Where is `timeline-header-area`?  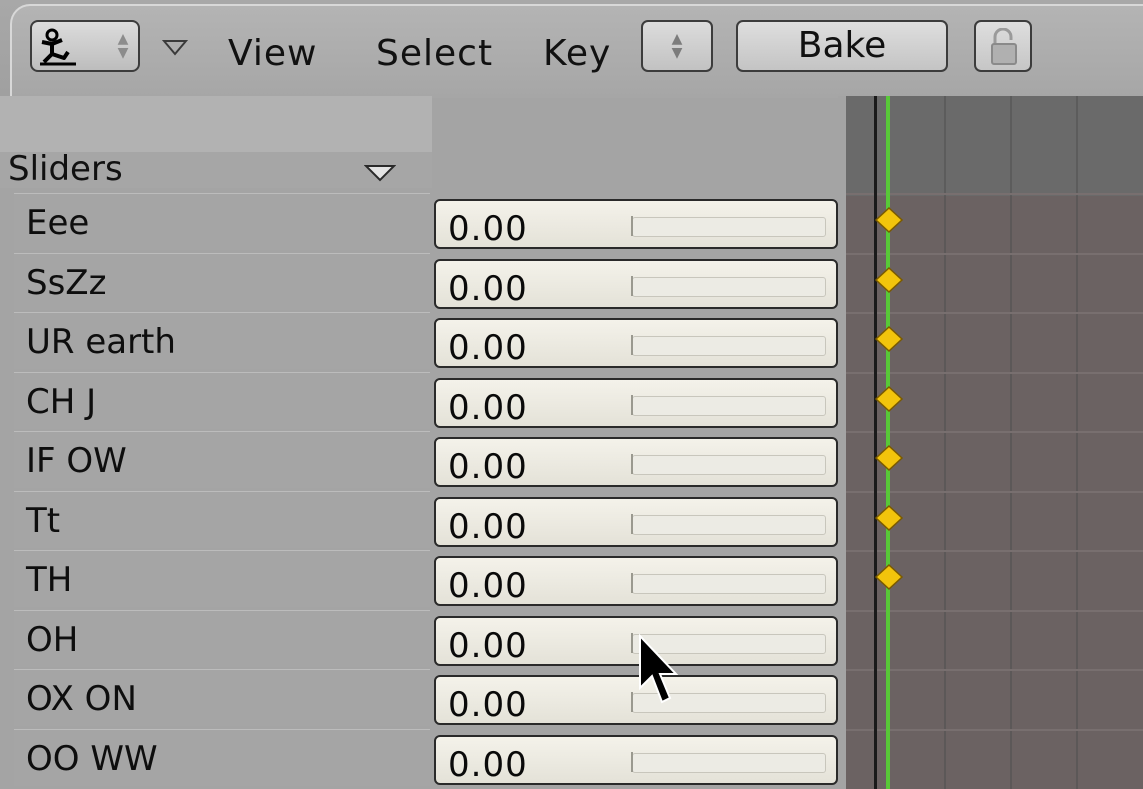
timeline-header-area is located at coordinates (994, 146).